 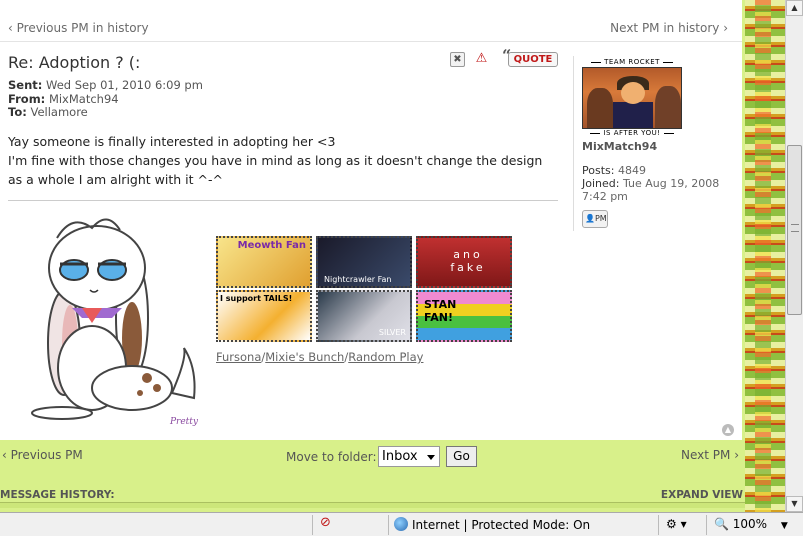 What do you see at coordinates (304, 357) in the screenshot?
I see `mixies-bunch-link: Mixie's Bunch` at bounding box center [304, 357].